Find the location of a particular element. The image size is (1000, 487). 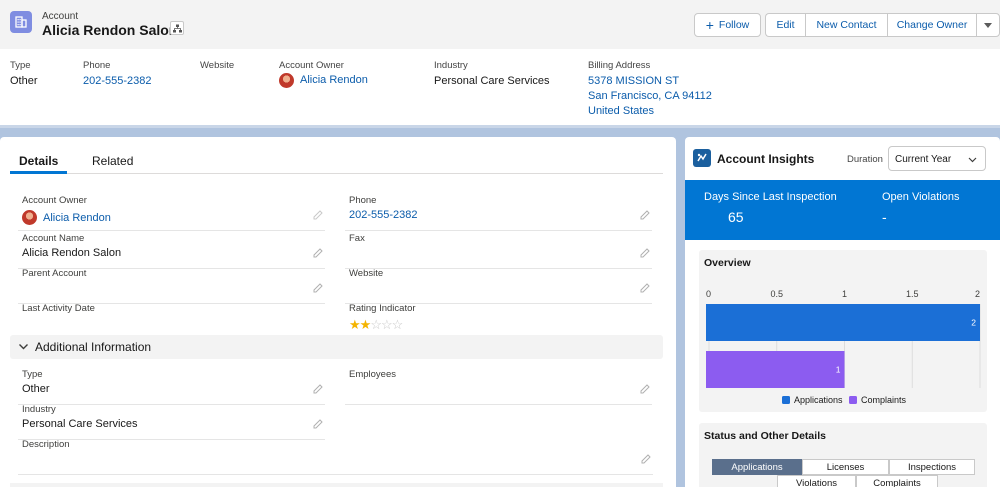

field-rating-indicator: Rating Indicator ★ ★ ☆ ☆ ☆ is located at coordinates (498, 321).